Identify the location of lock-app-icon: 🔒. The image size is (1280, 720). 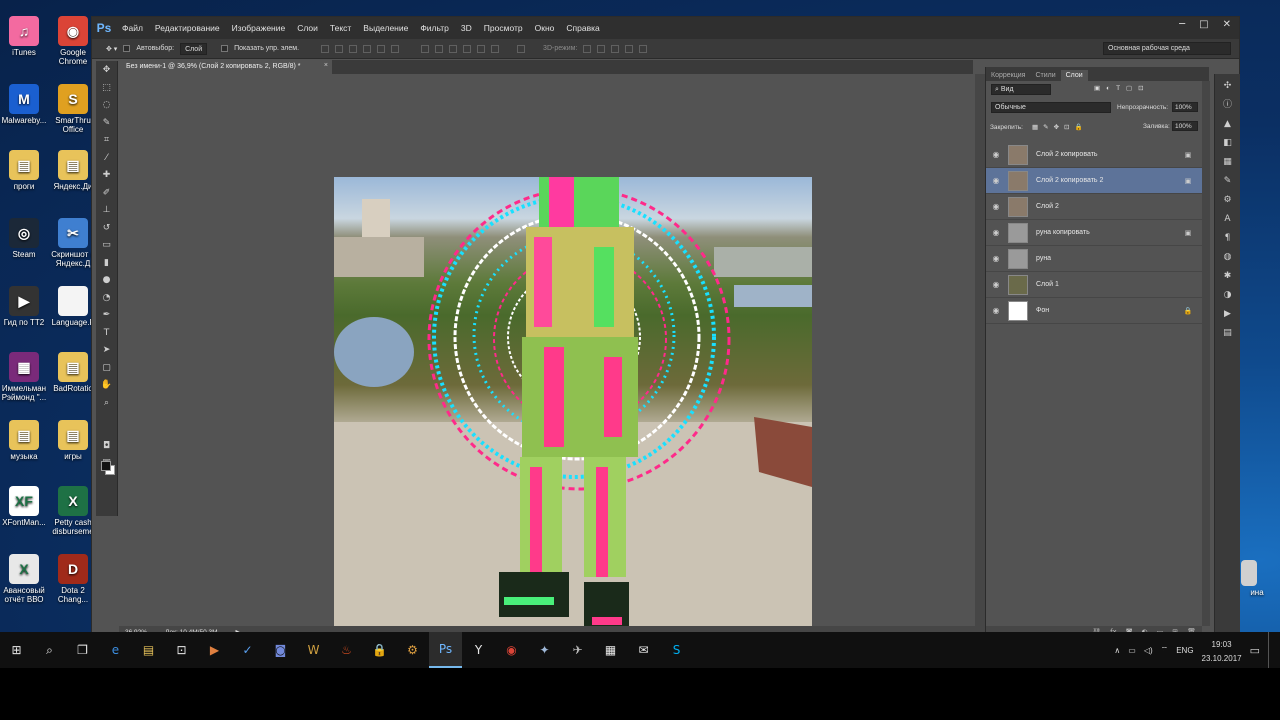
(379, 650).